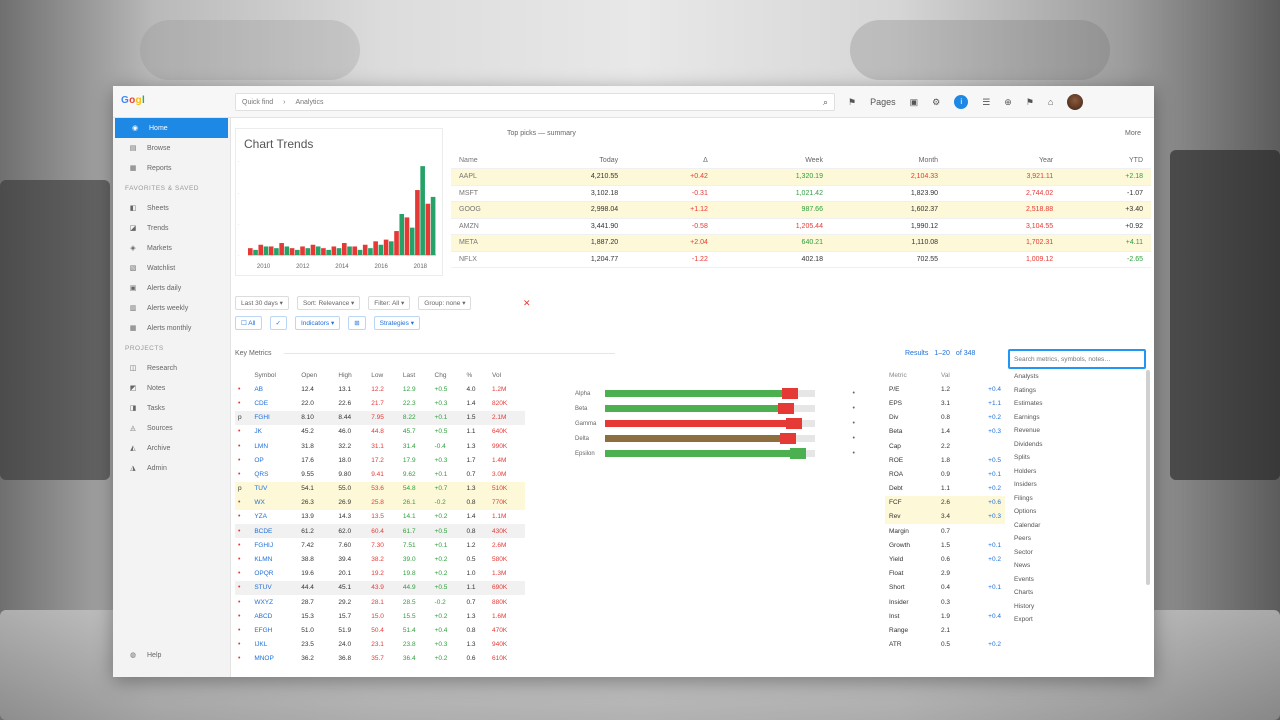  What do you see at coordinates (380, 488) in the screenshot?
I see `table-row: p TUV 54.1 55.0 53.6 54.8 +0.7 1.3 510K` at bounding box center [380, 488].